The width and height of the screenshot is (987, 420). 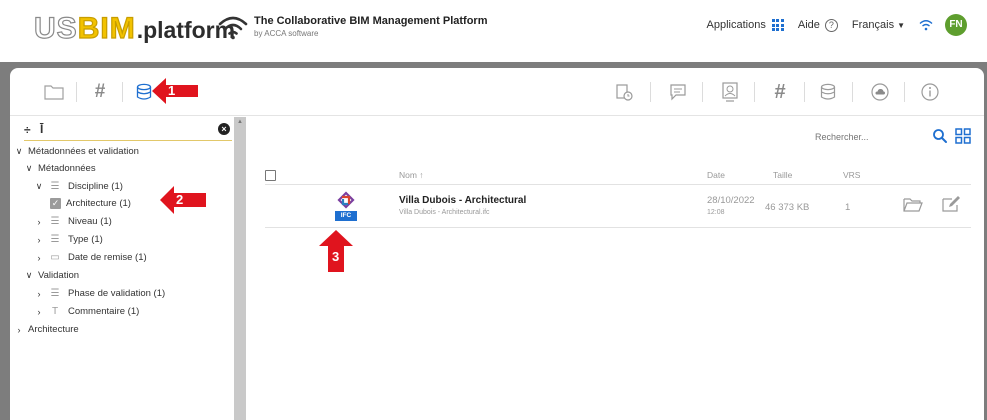 What do you see at coordinates (780, 92) in the screenshot?
I see `hash-tool-icon: #` at bounding box center [780, 92].